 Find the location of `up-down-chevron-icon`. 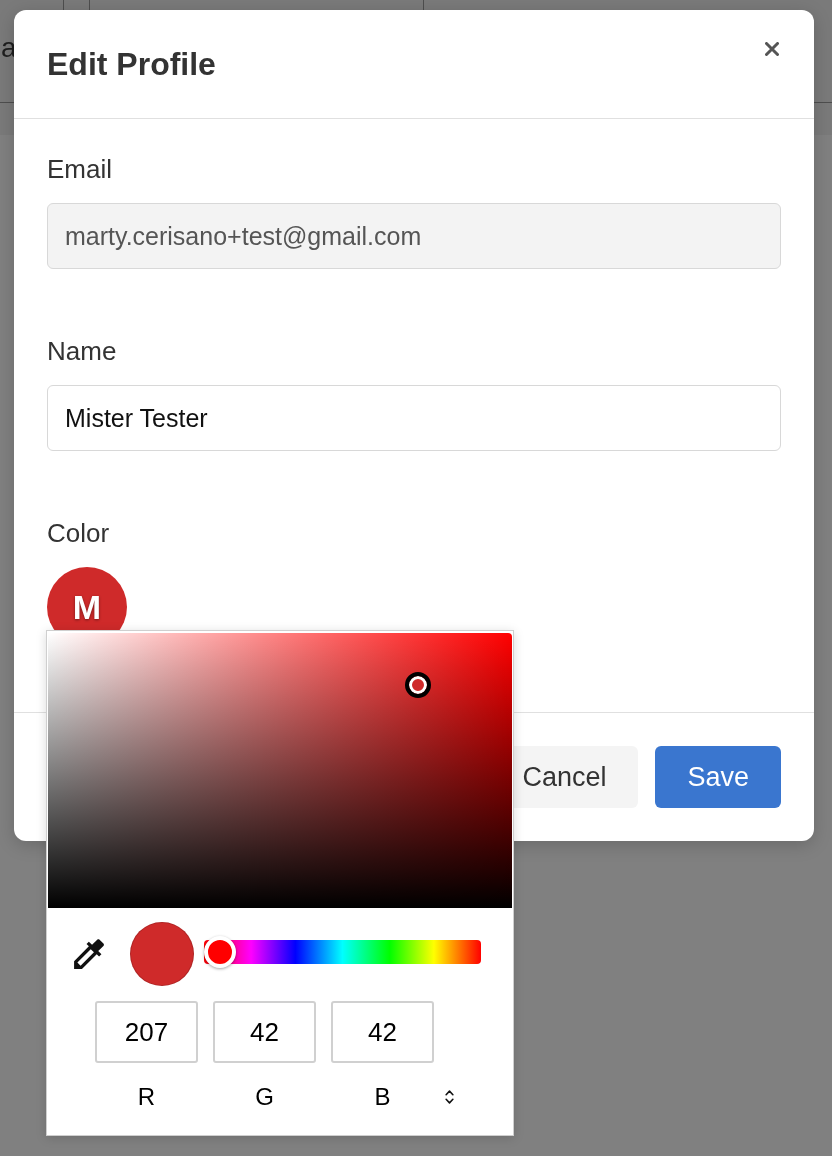

up-down-chevron-icon is located at coordinates (449, 1097).